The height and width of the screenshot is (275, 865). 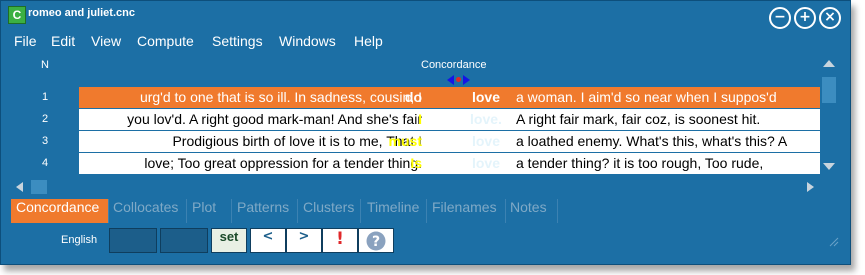 What do you see at coordinates (425, 16) in the screenshot?
I see `title-bar: C romeo and juliet.cnc − + ×` at bounding box center [425, 16].